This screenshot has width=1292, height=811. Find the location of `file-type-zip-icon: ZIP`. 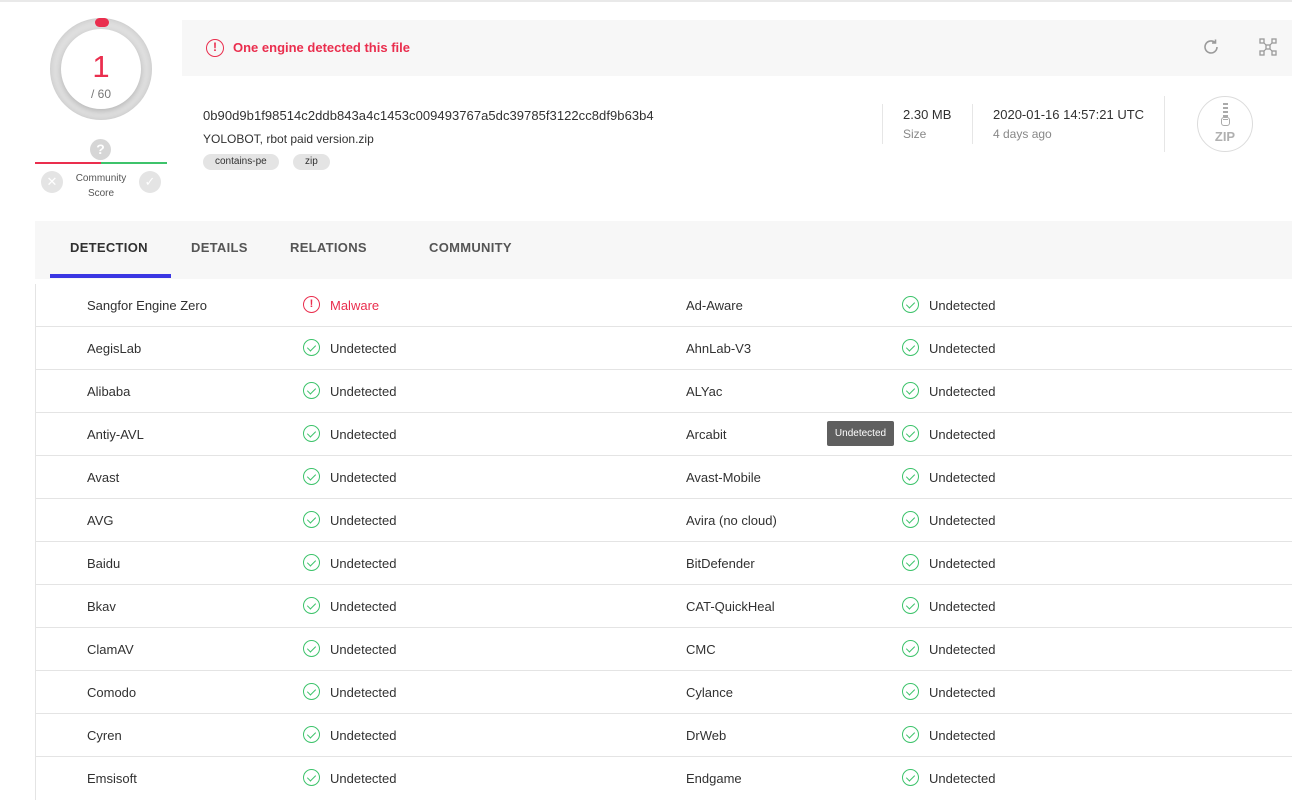

file-type-zip-icon: ZIP is located at coordinates (1225, 124).